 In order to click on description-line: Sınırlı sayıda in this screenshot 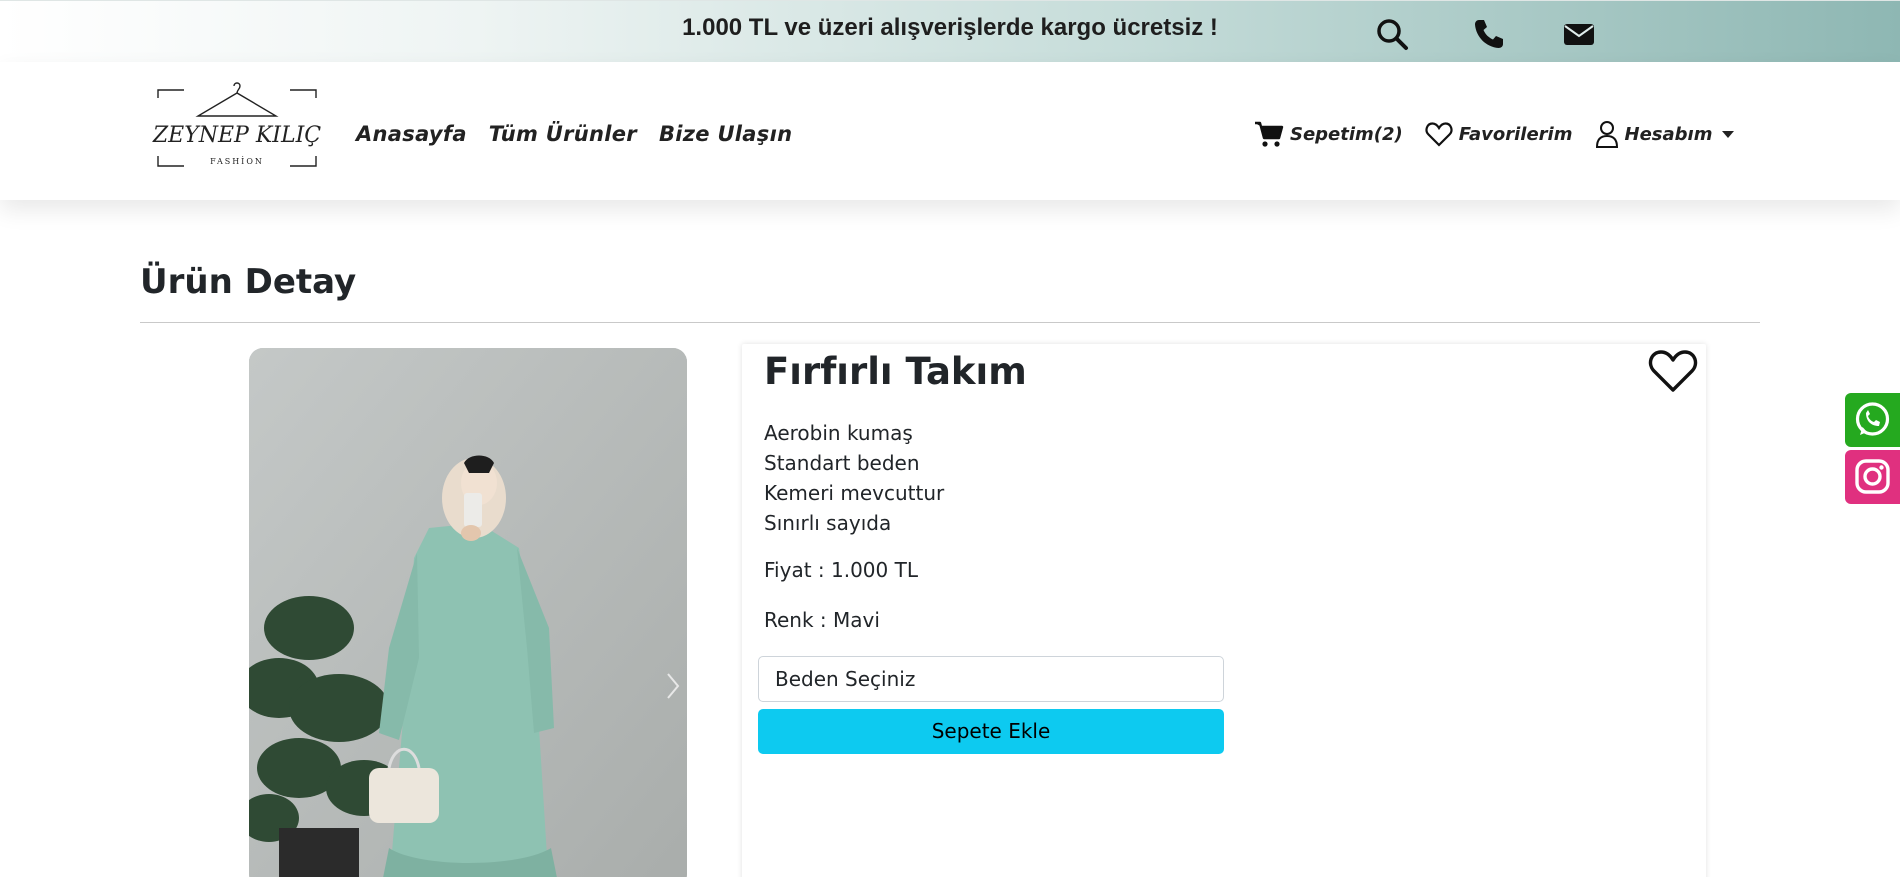, I will do `click(828, 523)`.